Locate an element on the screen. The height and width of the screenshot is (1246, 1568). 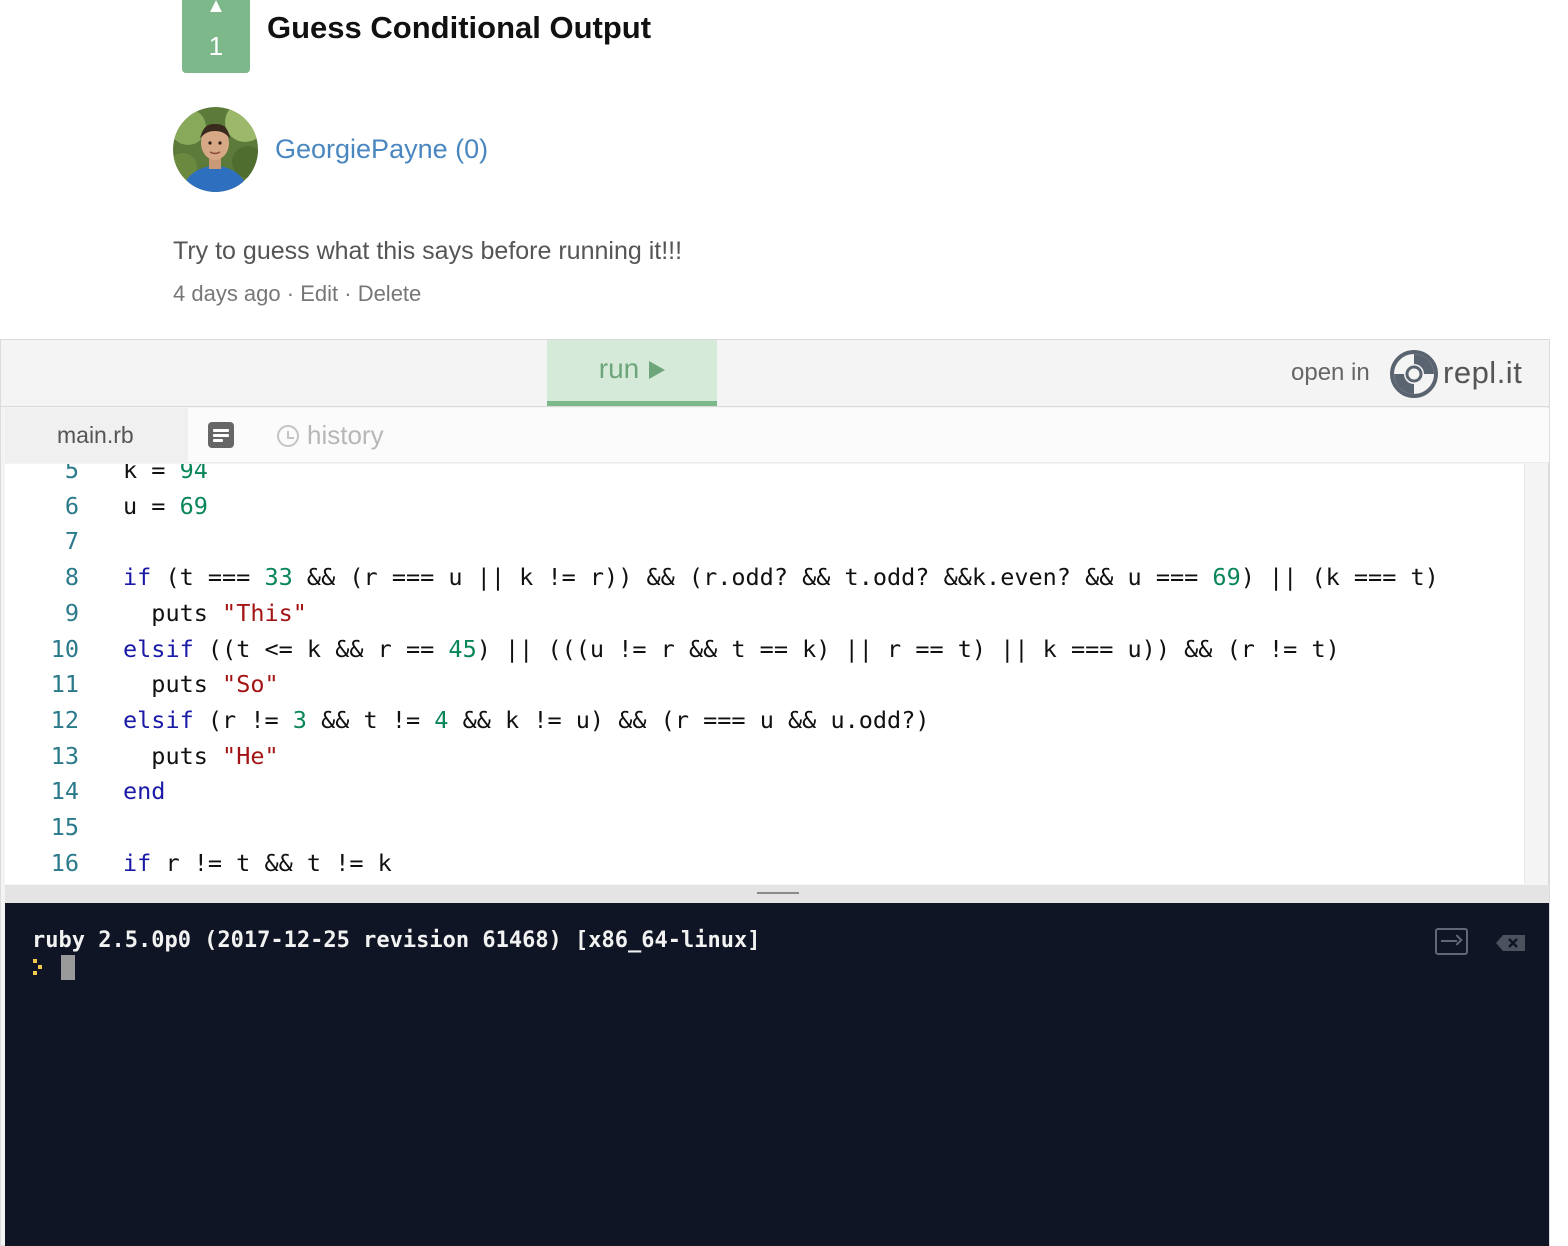
replit-logo-icon is located at coordinates (1414, 374).